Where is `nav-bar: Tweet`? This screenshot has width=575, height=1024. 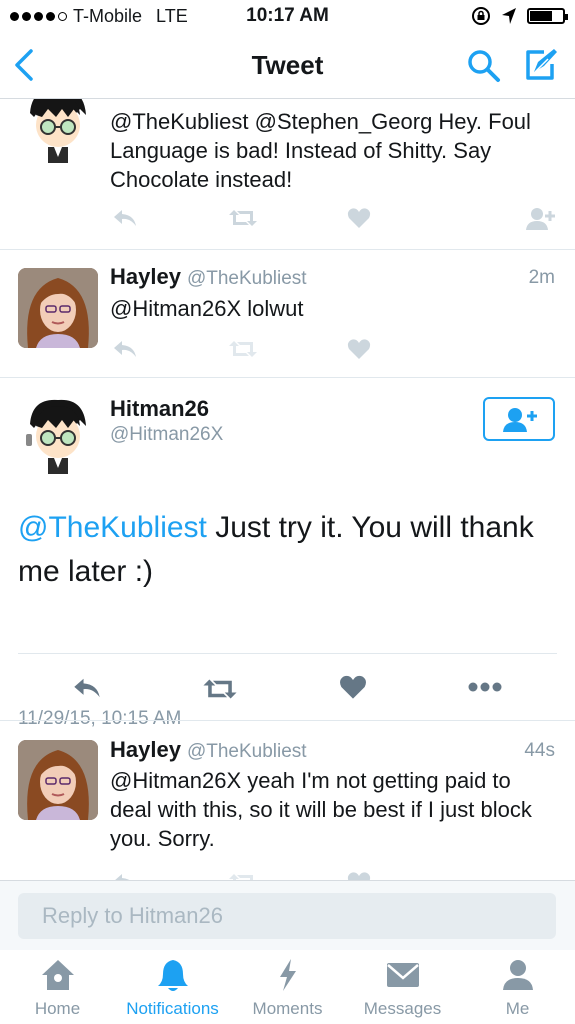 nav-bar: Tweet is located at coordinates (287, 66).